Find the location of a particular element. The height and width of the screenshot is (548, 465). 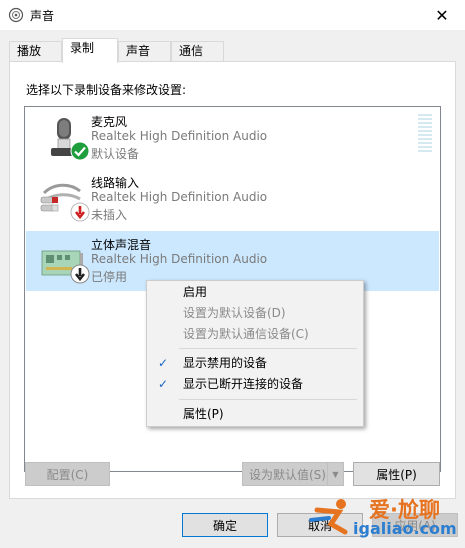

tab-sounds: 声音 is located at coordinates (144, 51).